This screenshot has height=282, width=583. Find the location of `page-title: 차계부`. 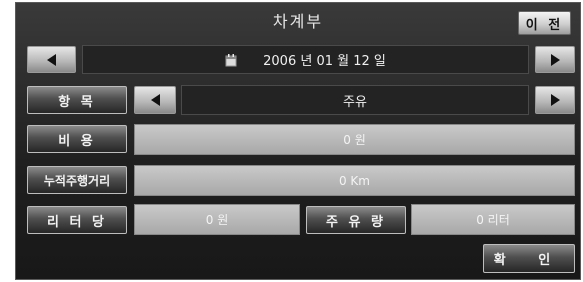

page-title: 차계부 is located at coordinates (298, 21).